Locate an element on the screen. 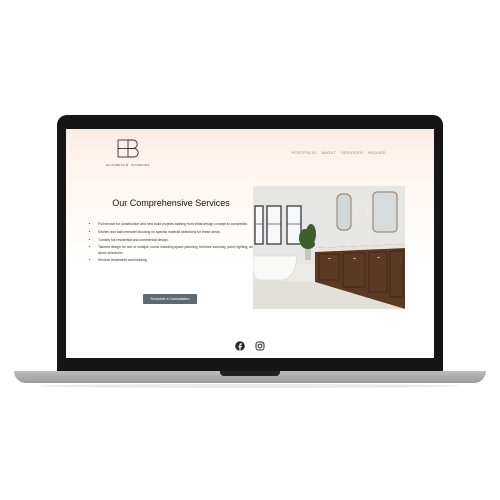 The height and width of the screenshot is (500, 500). laptop-shadow is located at coordinates (250, 386).